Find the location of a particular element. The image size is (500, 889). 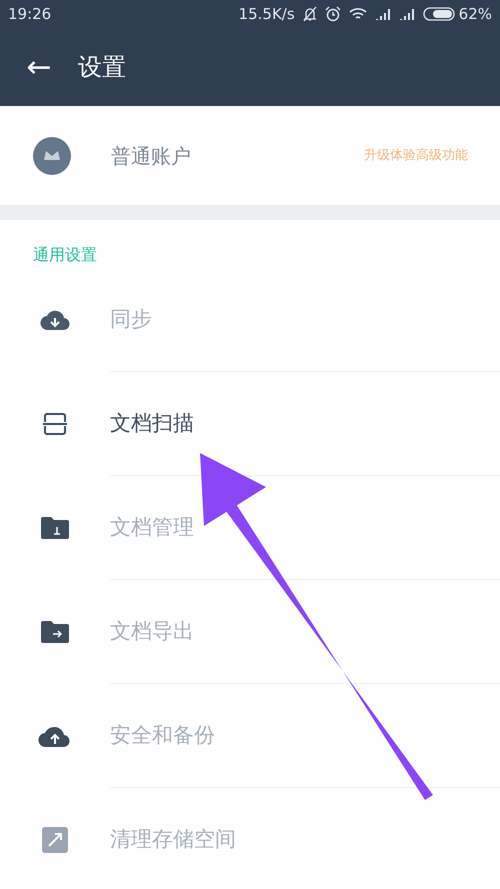

wifi-icon is located at coordinates (357, 14).